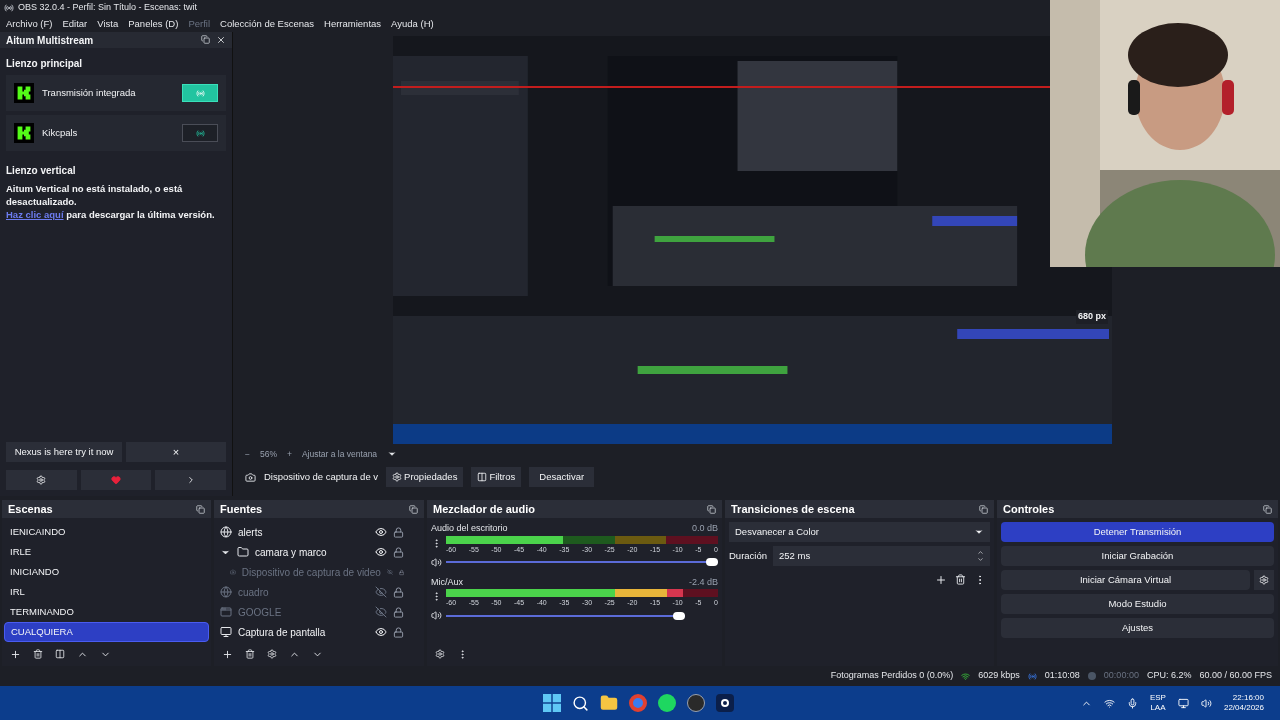 Image resolution: width=1280 pixels, height=720 pixels. What do you see at coordinates (1137, 604) in the screenshot?
I see `control-button: Modo Estudio` at bounding box center [1137, 604].